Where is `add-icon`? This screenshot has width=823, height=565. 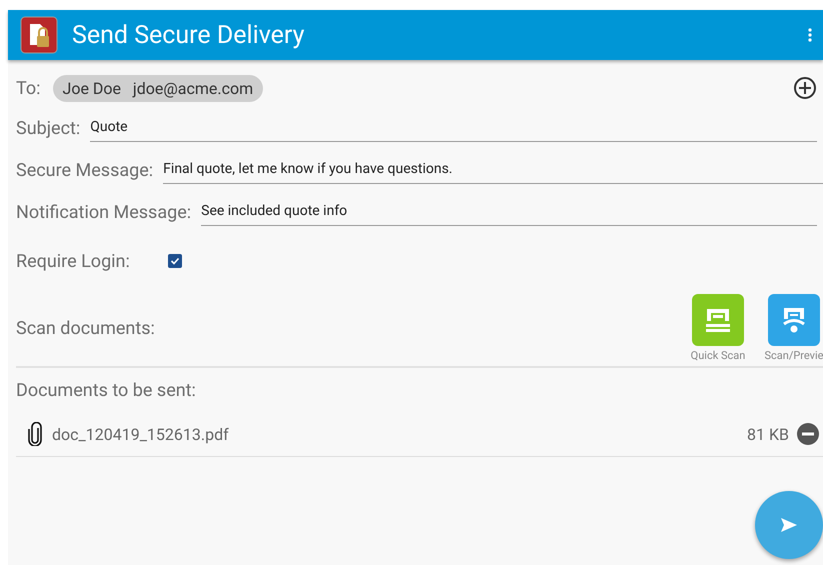
add-icon is located at coordinates (805, 88).